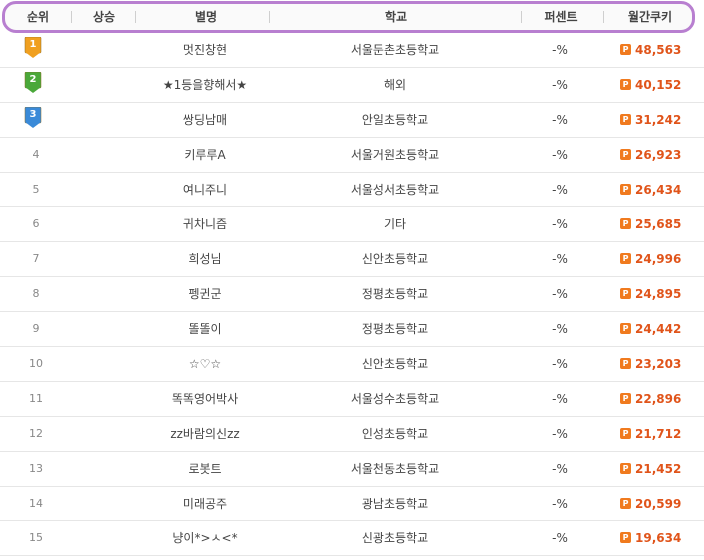 The height and width of the screenshot is (560, 704). I want to click on school-name: 인성초등학교, so click(395, 433).